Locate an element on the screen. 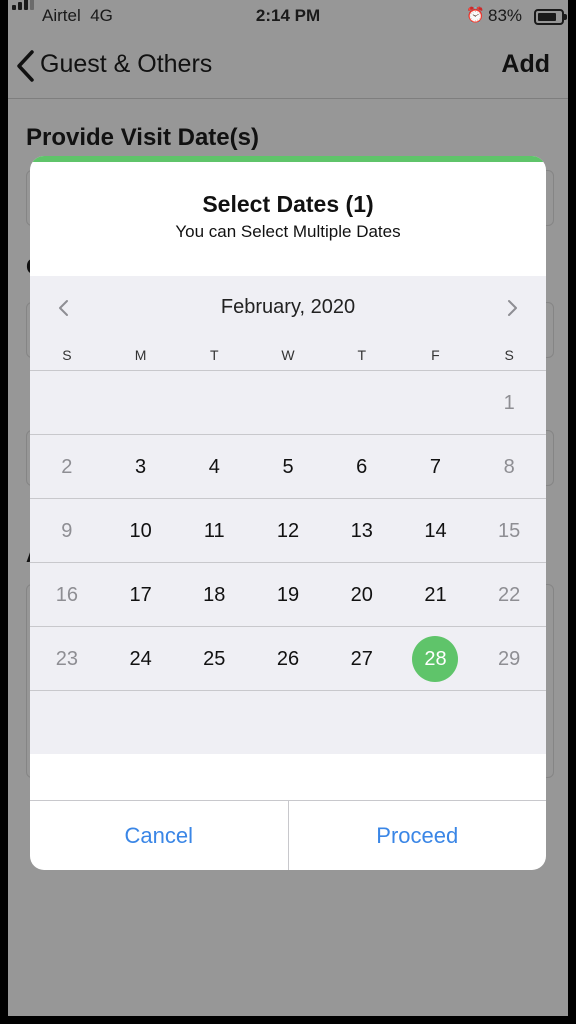 This screenshot has height=1024, width=576. calendar-day: 27 is located at coordinates (362, 659).